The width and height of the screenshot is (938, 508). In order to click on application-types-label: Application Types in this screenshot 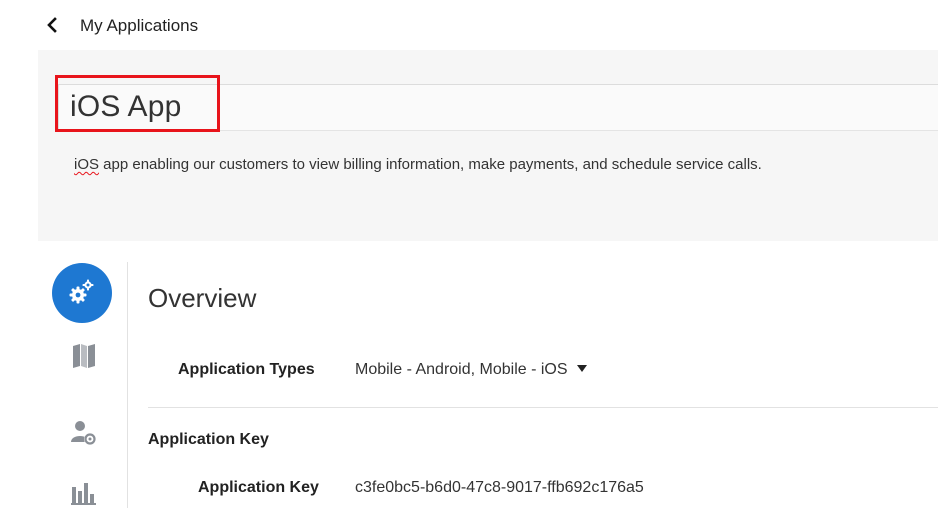, I will do `click(246, 369)`.